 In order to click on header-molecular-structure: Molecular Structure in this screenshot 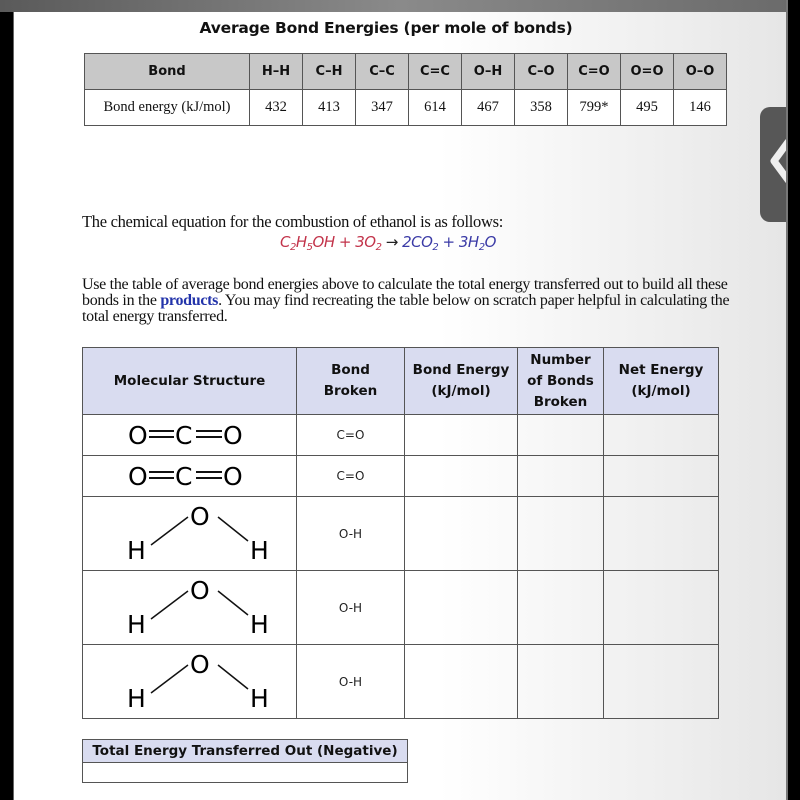, I will do `click(189, 381)`.